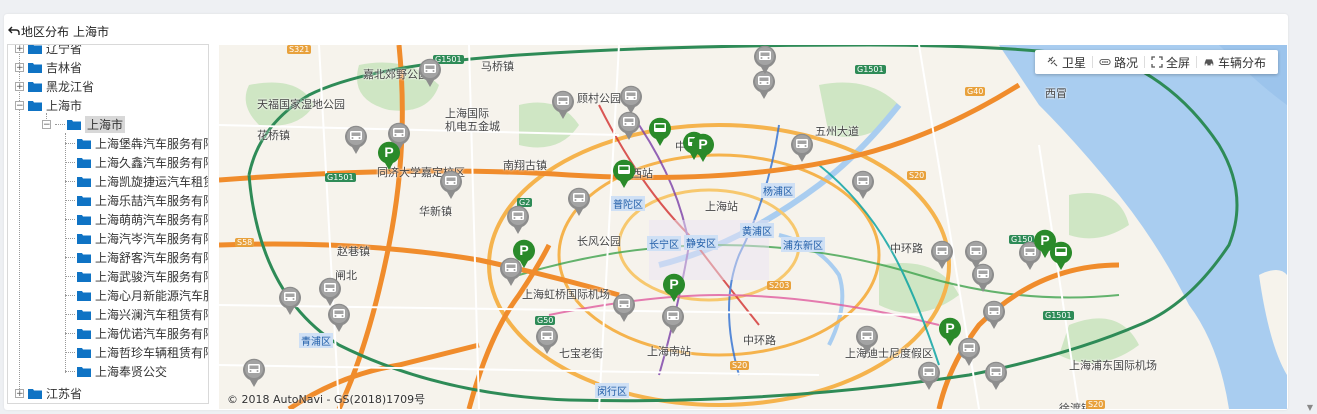 The width and height of the screenshot is (1317, 414). What do you see at coordinates (136, 257) in the screenshot?
I see `tree-leaf-company: 上海舒客汽车服务有限` at bounding box center [136, 257].